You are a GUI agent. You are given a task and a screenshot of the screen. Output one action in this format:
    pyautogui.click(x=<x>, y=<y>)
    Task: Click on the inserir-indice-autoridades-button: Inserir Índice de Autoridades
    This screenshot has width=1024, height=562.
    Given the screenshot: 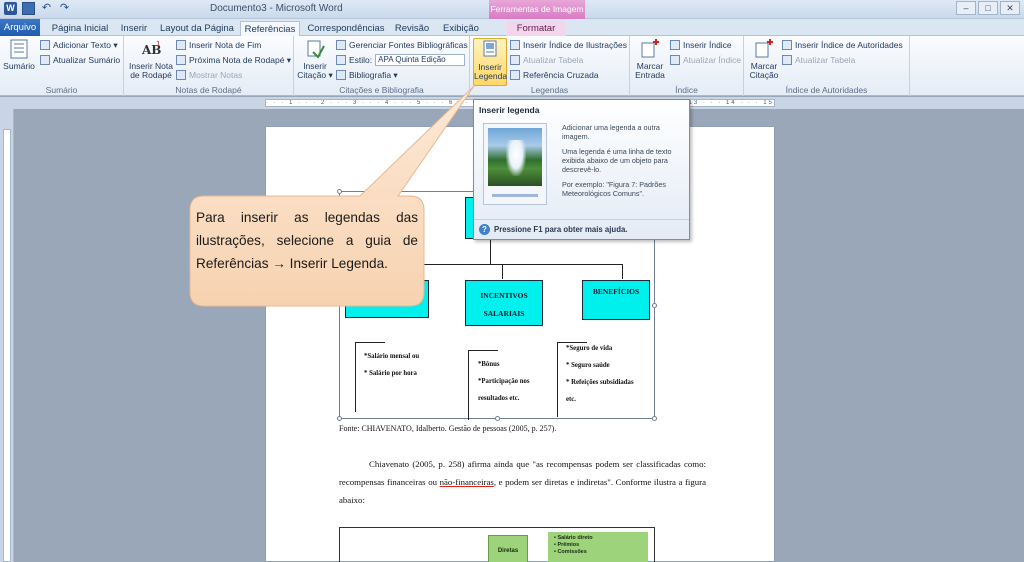 What is the action you would take?
    pyautogui.click(x=842, y=45)
    